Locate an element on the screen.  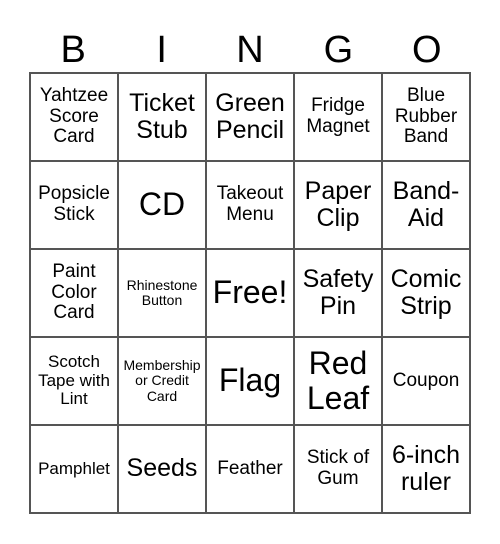
bingo-header: B I N G O is located at coordinates (250, 50).